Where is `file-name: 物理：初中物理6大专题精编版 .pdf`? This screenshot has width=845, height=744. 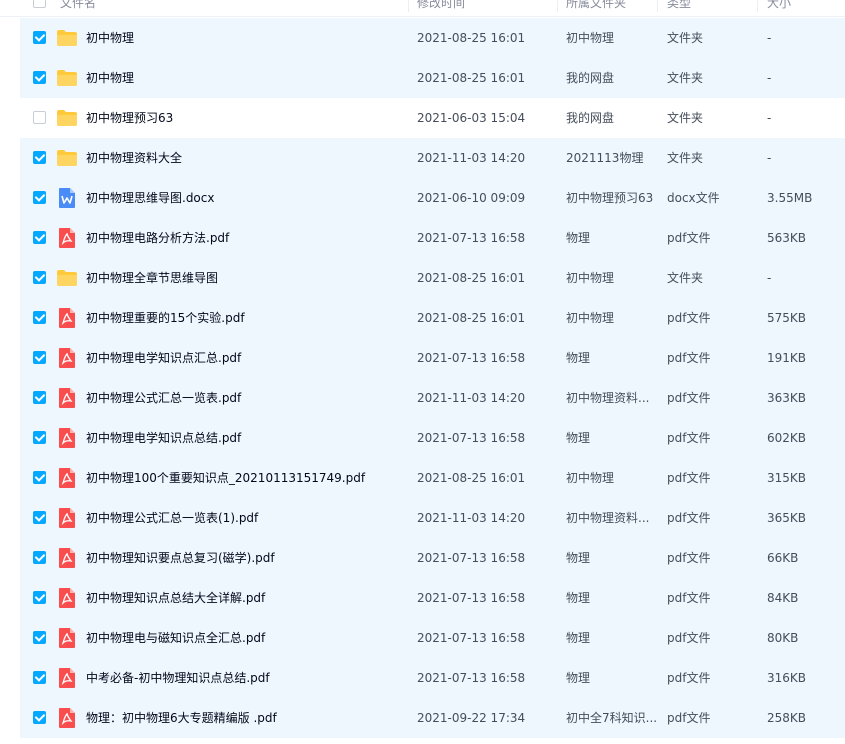 file-name: 物理：初中物理6大专题精编版 .pdf is located at coordinates (246, 718).